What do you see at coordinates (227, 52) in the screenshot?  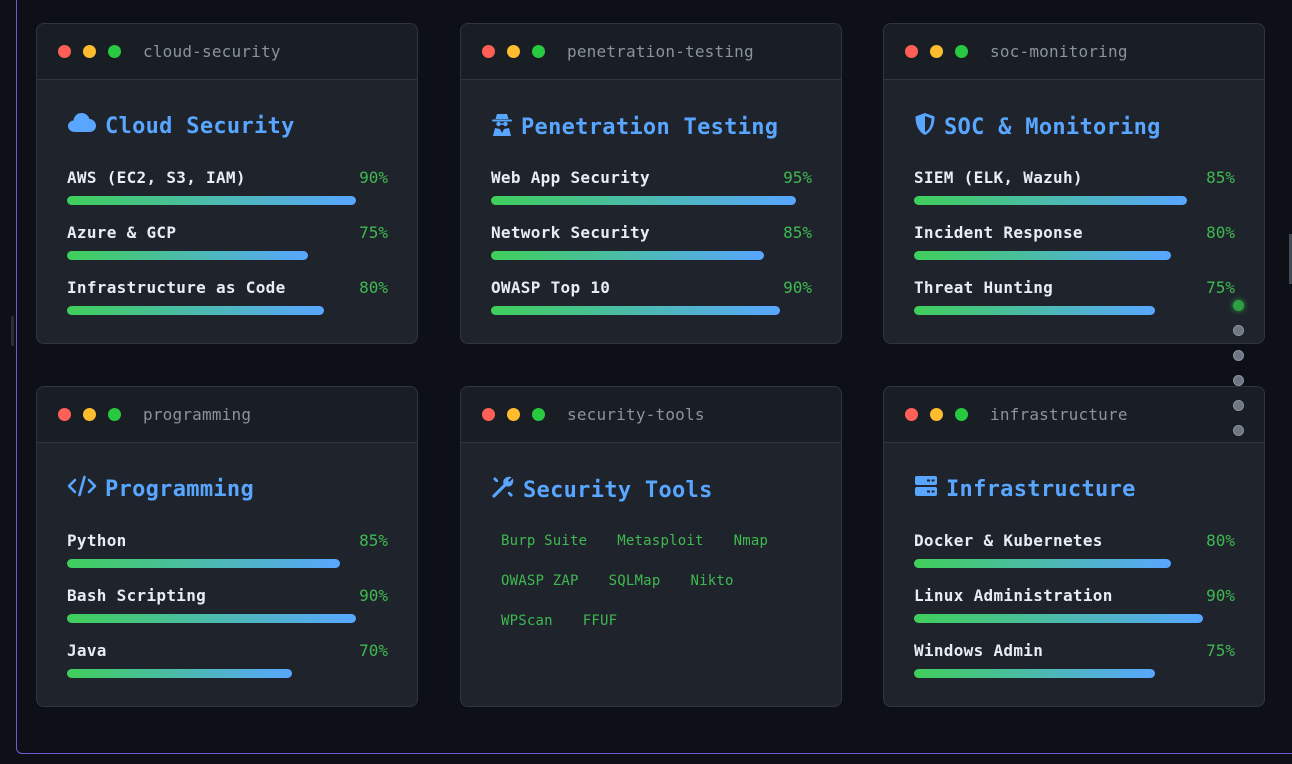 I see `window-titlebar: cloud-security` at bounding box center [227, 52].